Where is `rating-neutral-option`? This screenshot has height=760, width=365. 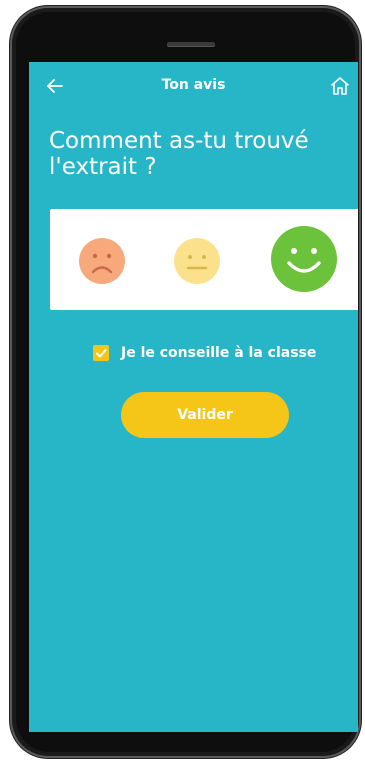
rating-neutral-option is located at coordinates (197, 261).